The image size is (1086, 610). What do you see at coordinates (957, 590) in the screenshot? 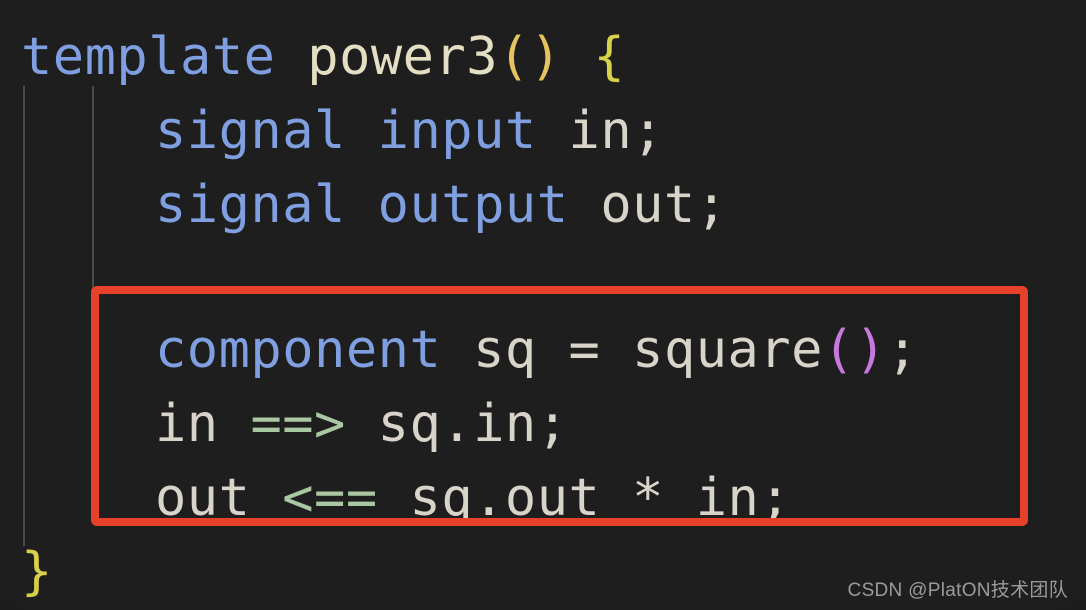
I see `watermark-text: CSDN @PlatON技术团队` at bounding box center [957, 590].